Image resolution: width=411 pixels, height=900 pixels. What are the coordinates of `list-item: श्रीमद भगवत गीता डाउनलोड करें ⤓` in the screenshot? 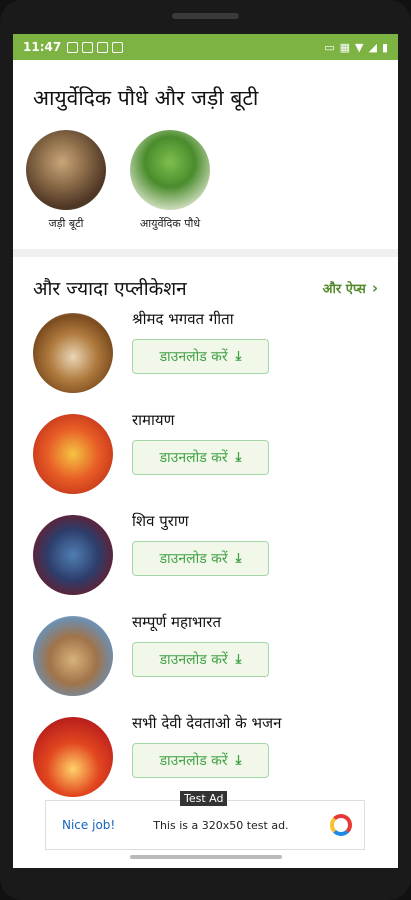 It's located at (215, 355).